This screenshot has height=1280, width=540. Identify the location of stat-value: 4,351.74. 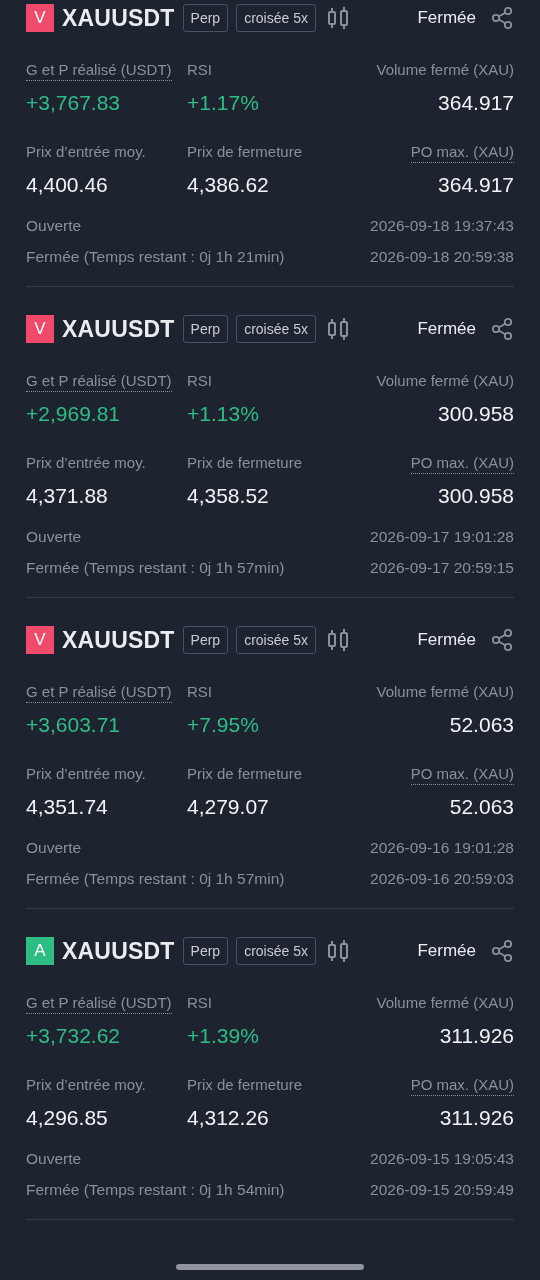
(67, 807).